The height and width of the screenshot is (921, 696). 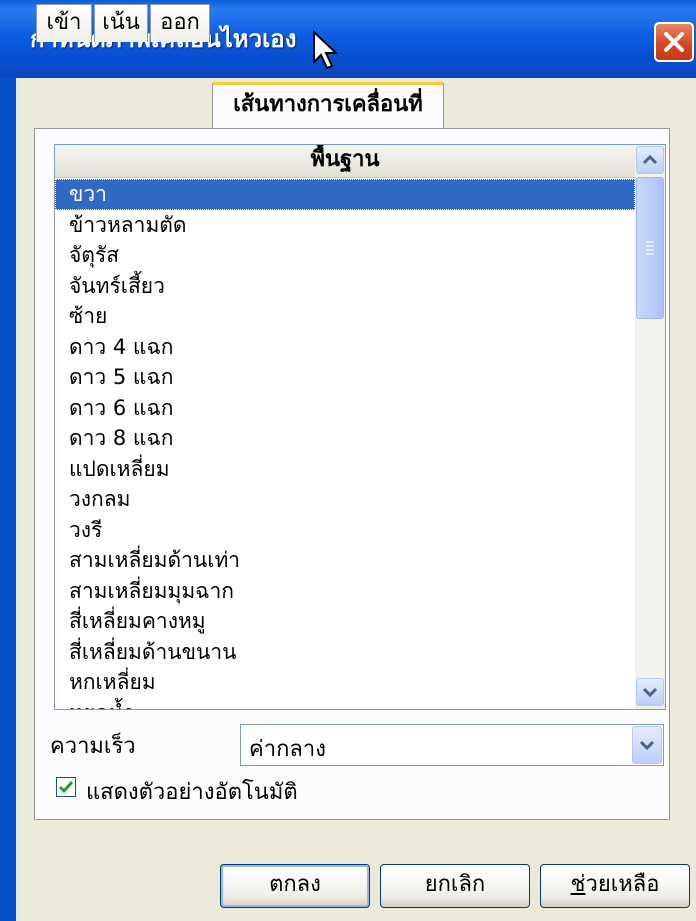 I want to click on list-item: สามเหลี่ยมมุมฉาก, so click(x=345, y=591).